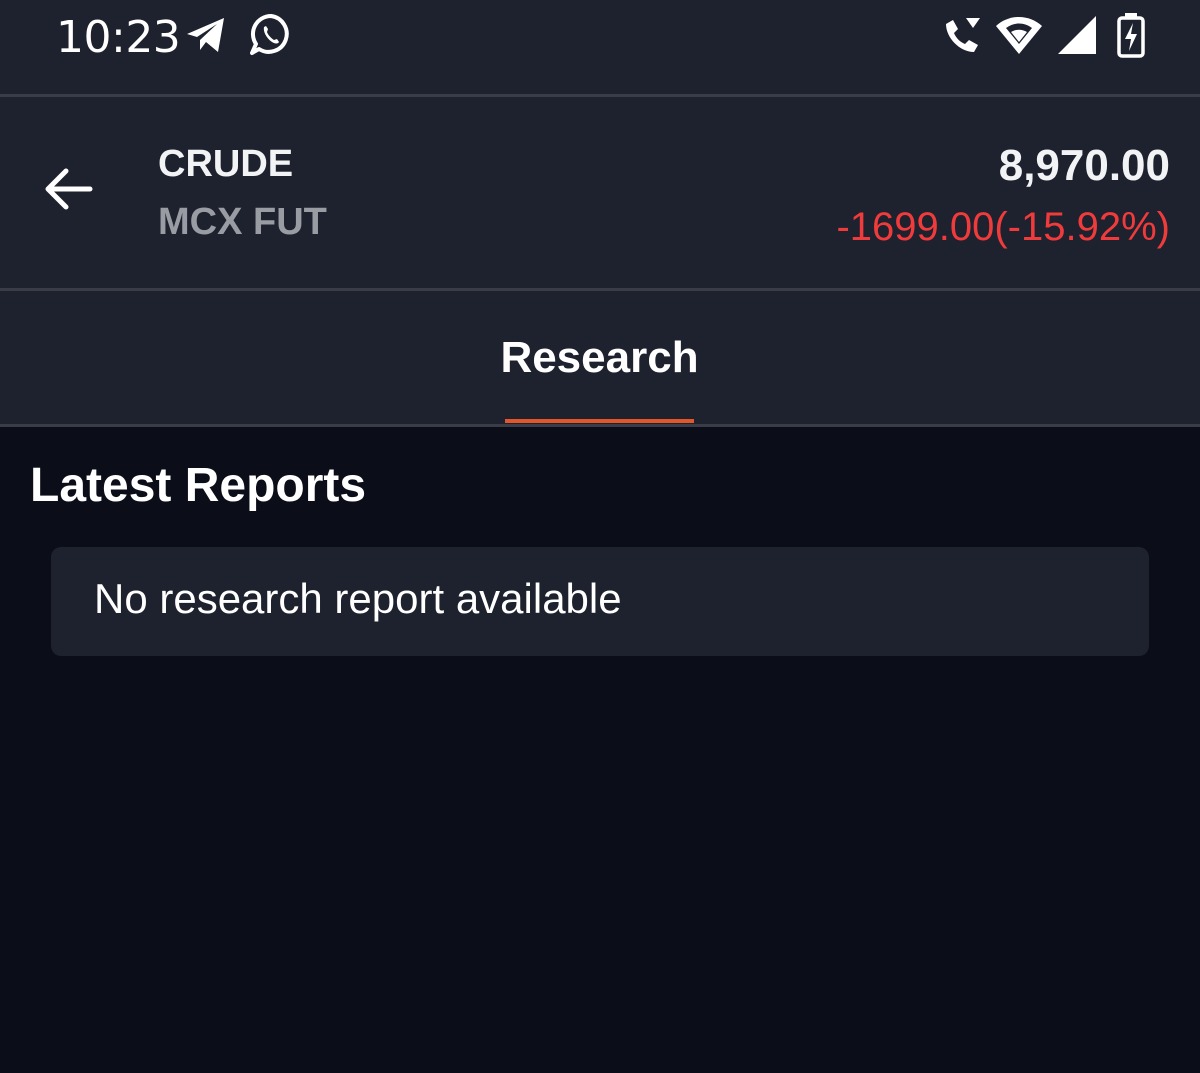 The width and height of the screenshot is (1200, 1073). I want to click on empty-state-message: No research report available, so click(358, 598).